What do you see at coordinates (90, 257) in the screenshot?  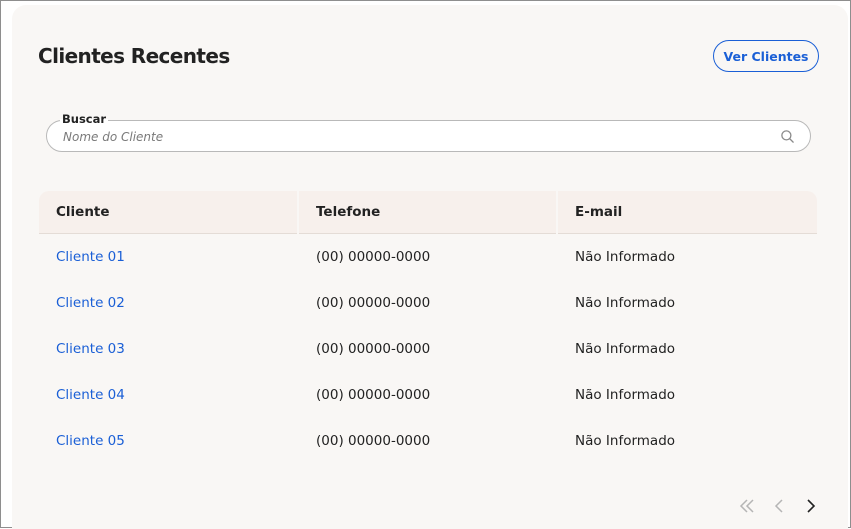 I see `client-link: Cliente 01` at bounding box center [90, 257].